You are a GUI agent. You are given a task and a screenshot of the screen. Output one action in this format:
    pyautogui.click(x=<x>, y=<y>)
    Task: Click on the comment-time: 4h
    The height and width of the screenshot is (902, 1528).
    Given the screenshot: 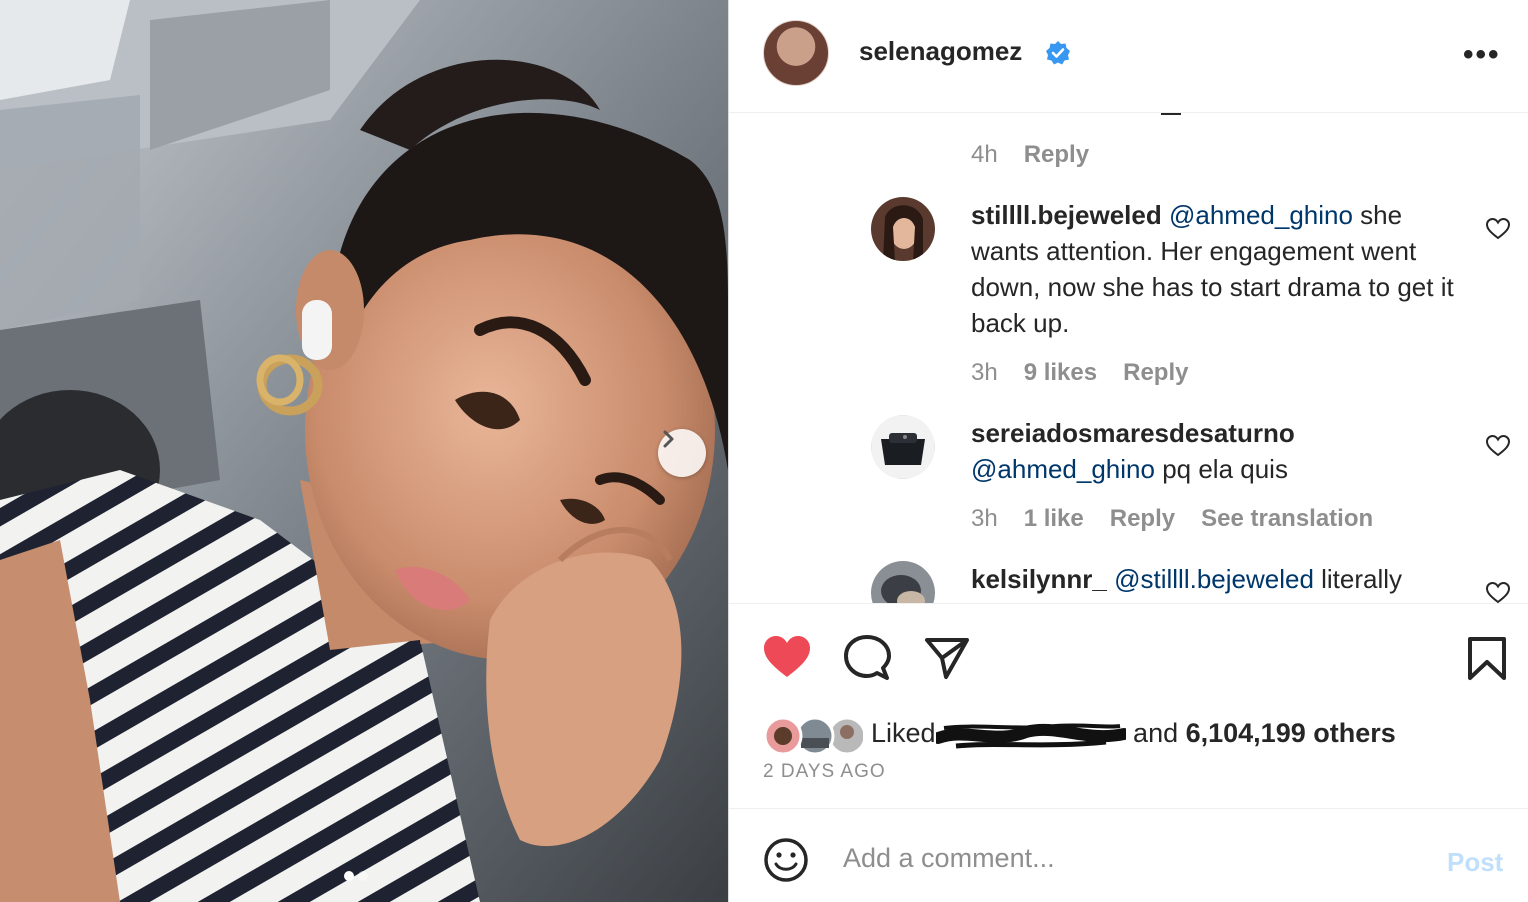 What is the action you would take?
    pyautogui.click(x=984, y=154)
    